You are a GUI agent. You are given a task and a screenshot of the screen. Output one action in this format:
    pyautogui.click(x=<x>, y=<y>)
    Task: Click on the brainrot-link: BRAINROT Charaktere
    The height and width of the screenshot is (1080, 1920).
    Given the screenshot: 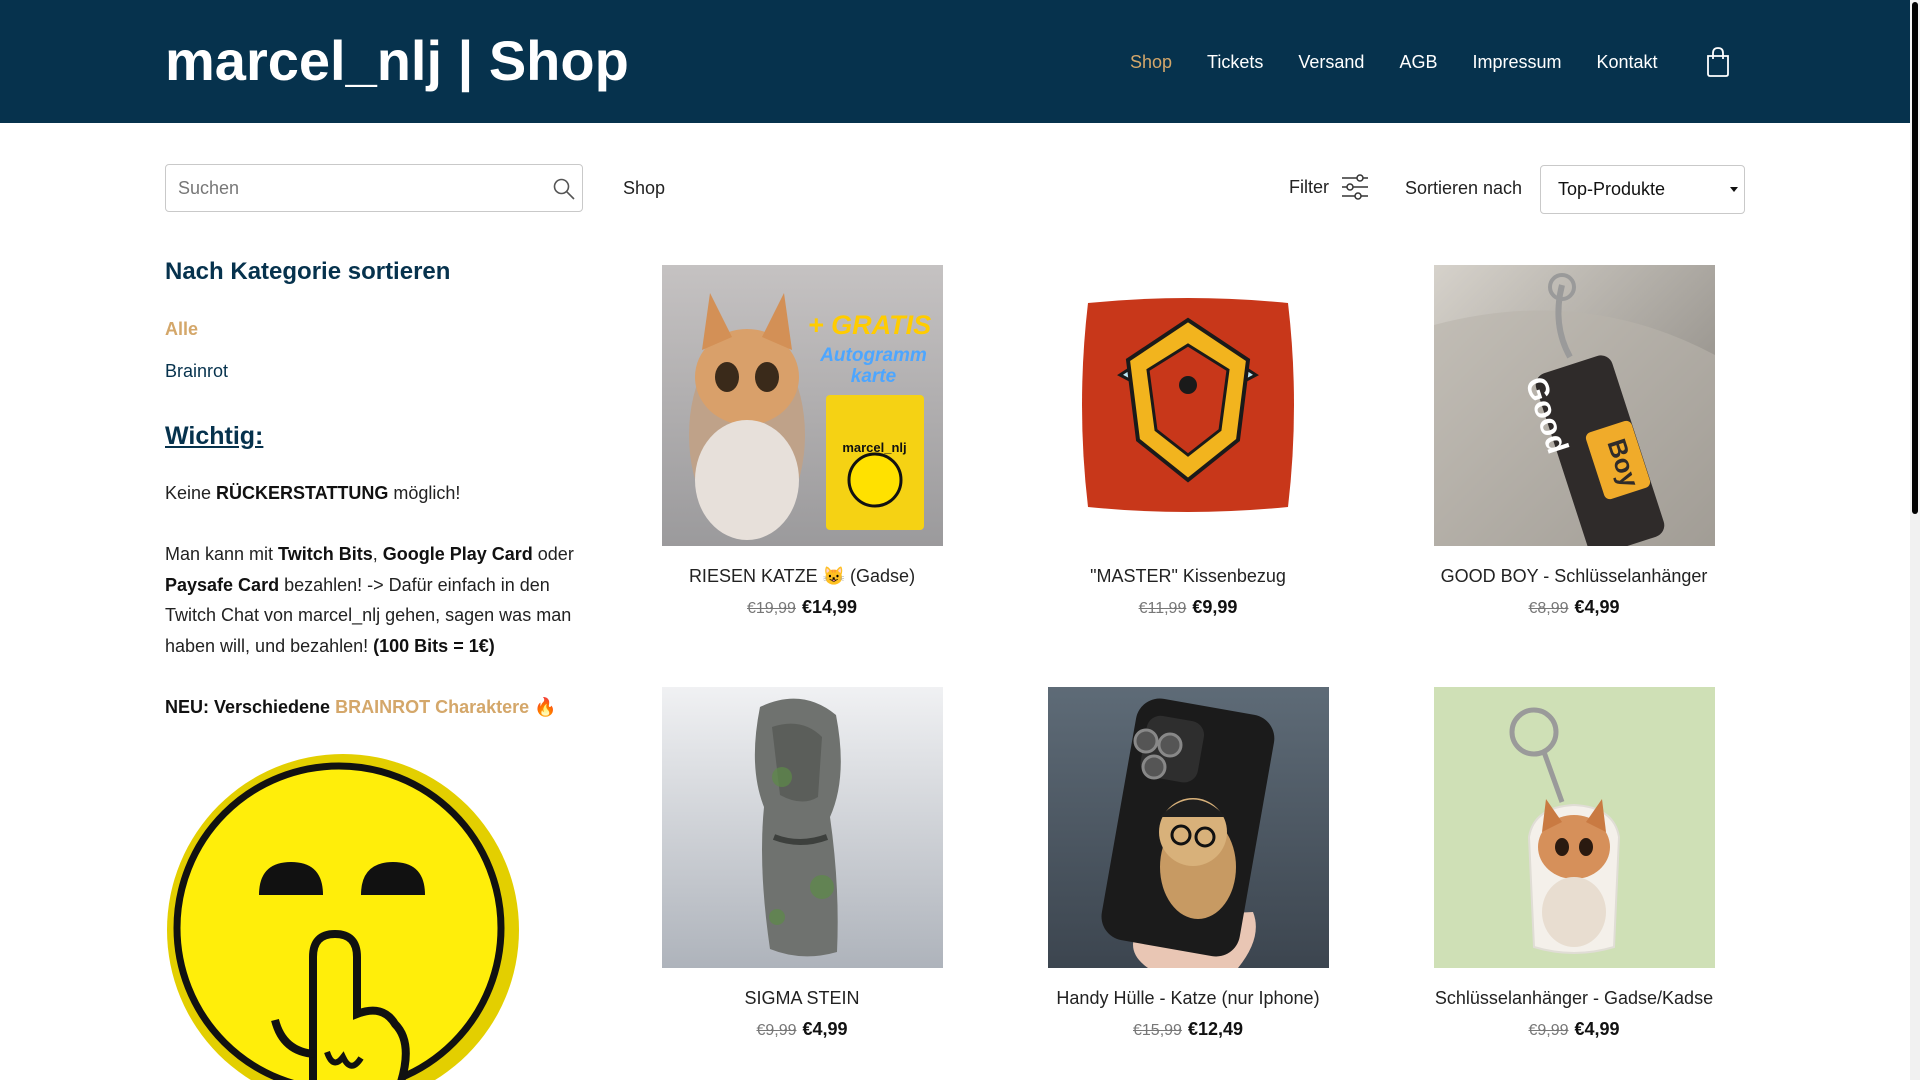 What is the action you would take?
    pyautogui.click(x=432, y=707)
    